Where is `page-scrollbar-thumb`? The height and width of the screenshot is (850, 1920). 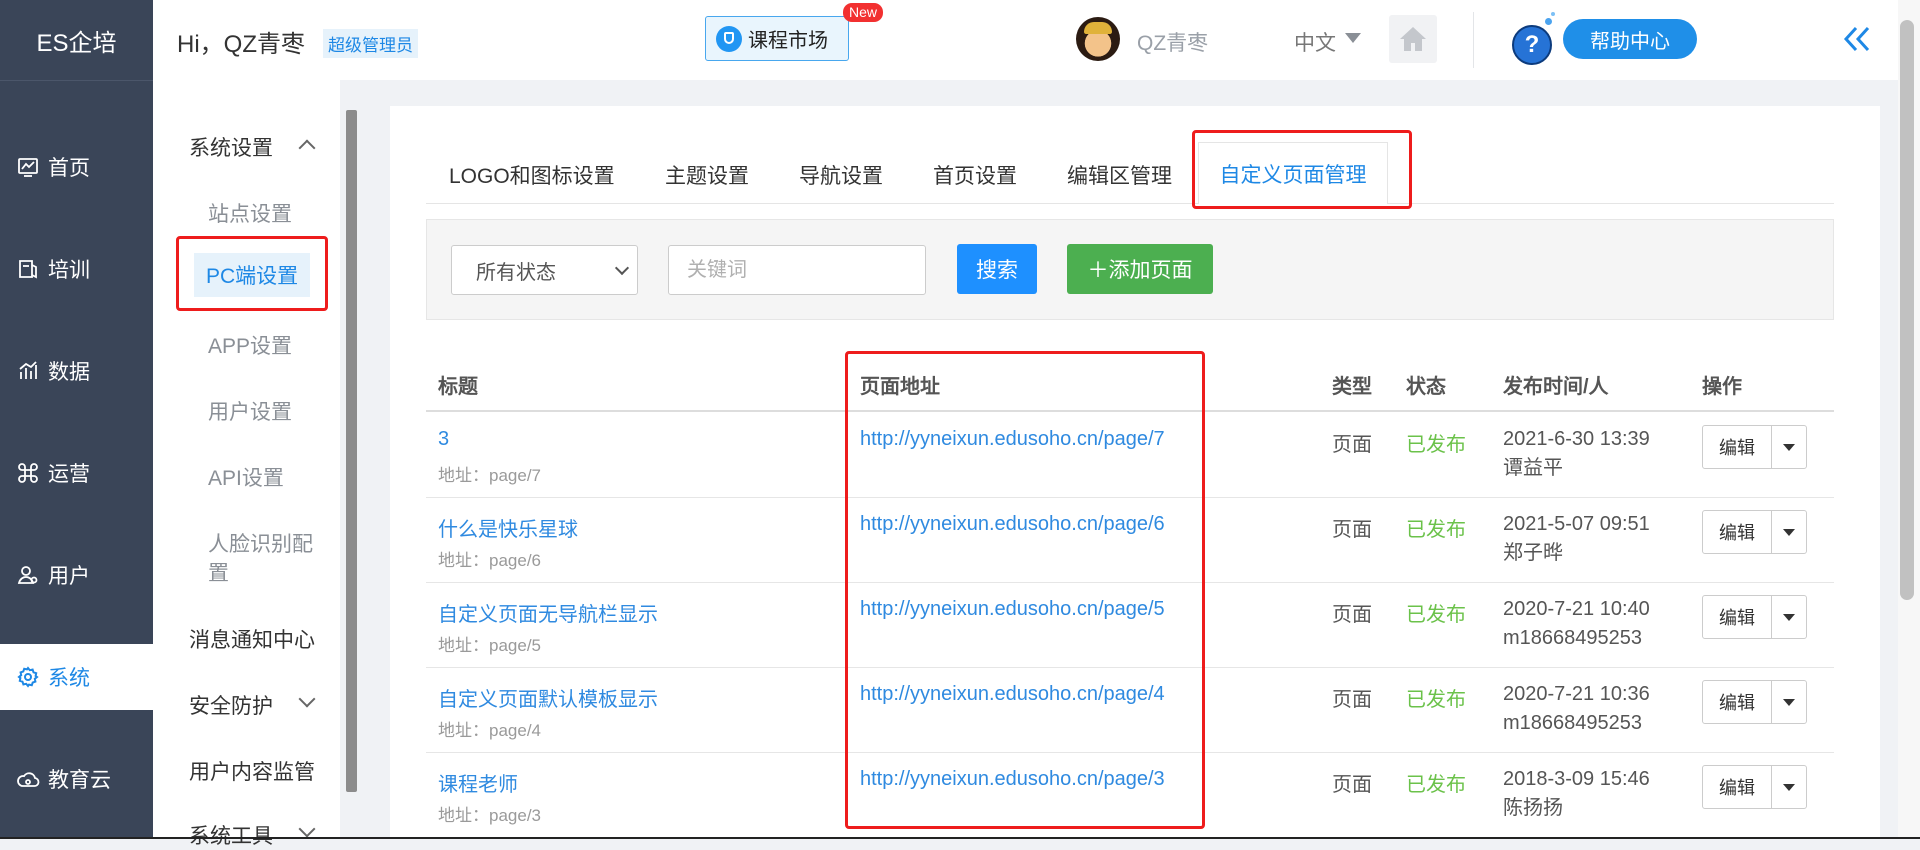
page-scrollbar-thumb is located at coordinates (1907, 310).